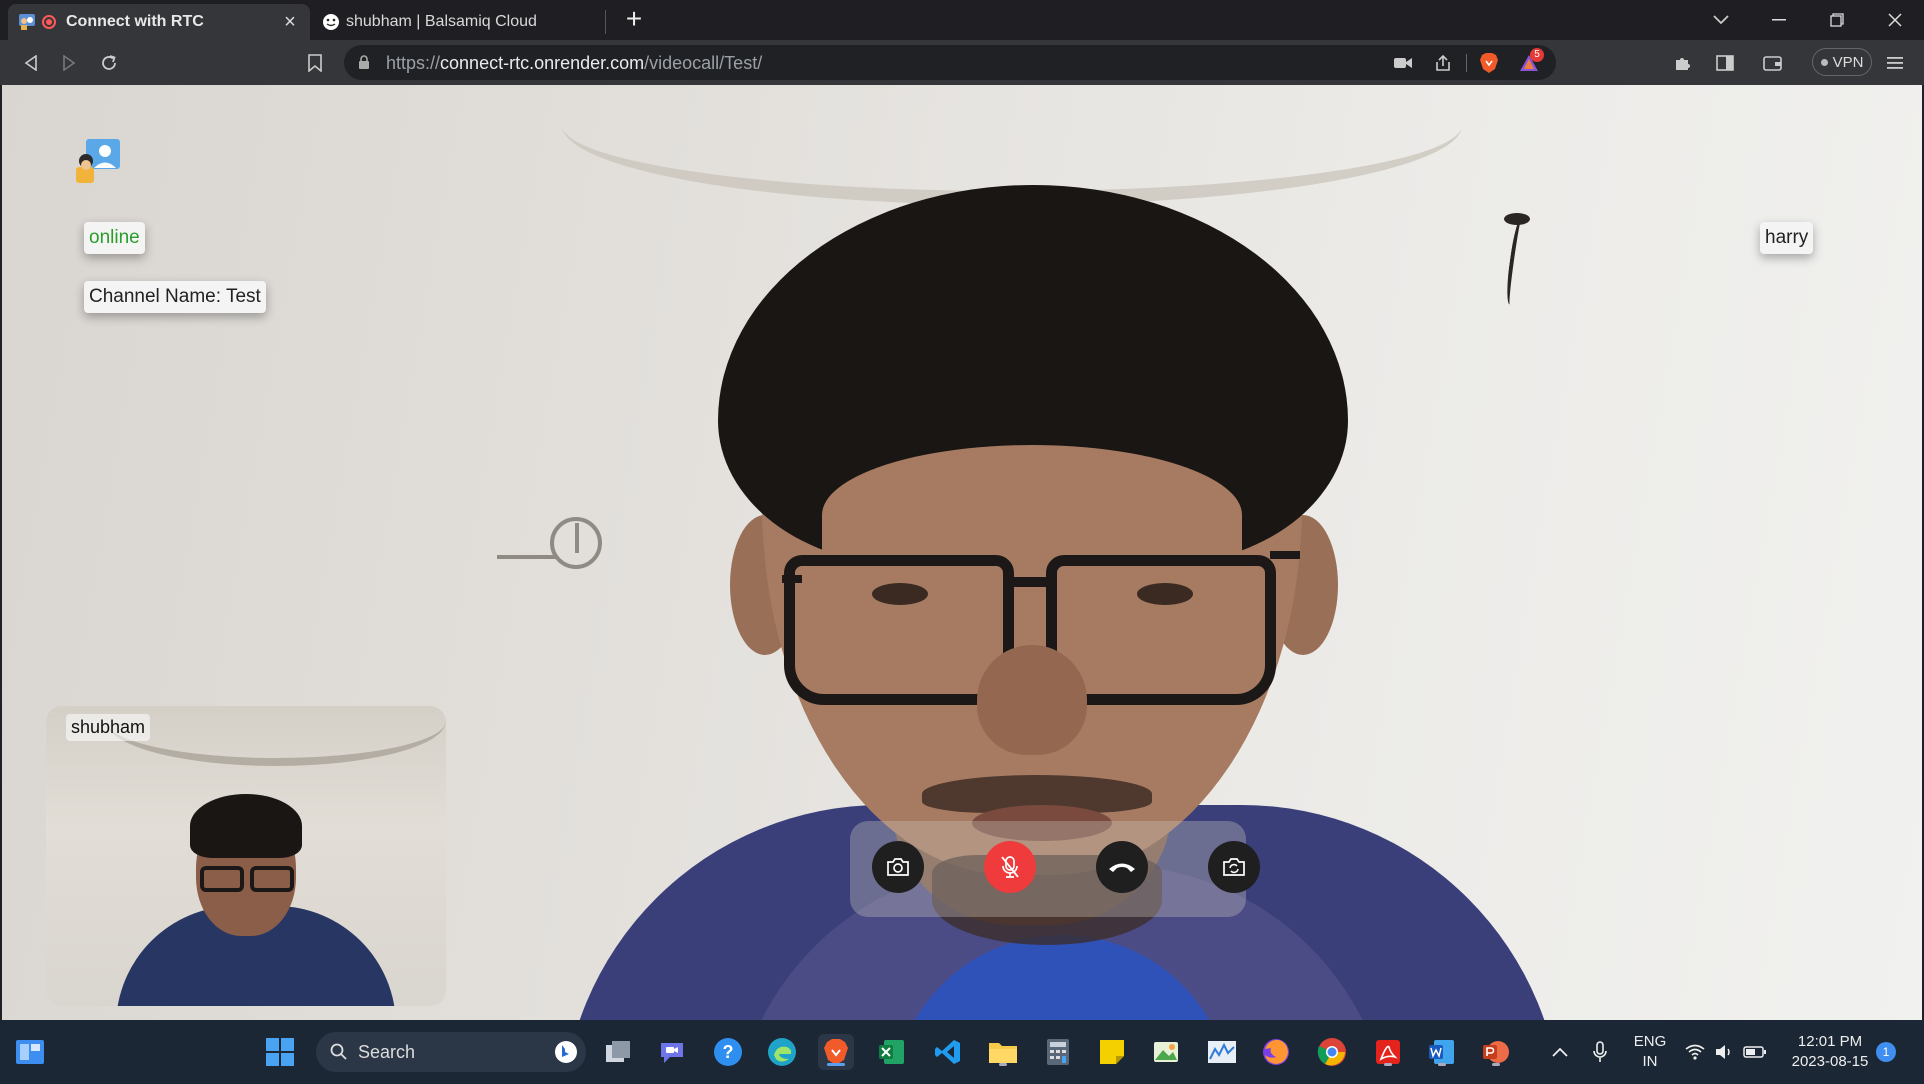 This screenshot has width=1924, height=1084. I want to click on back-button, so click(31, 63).